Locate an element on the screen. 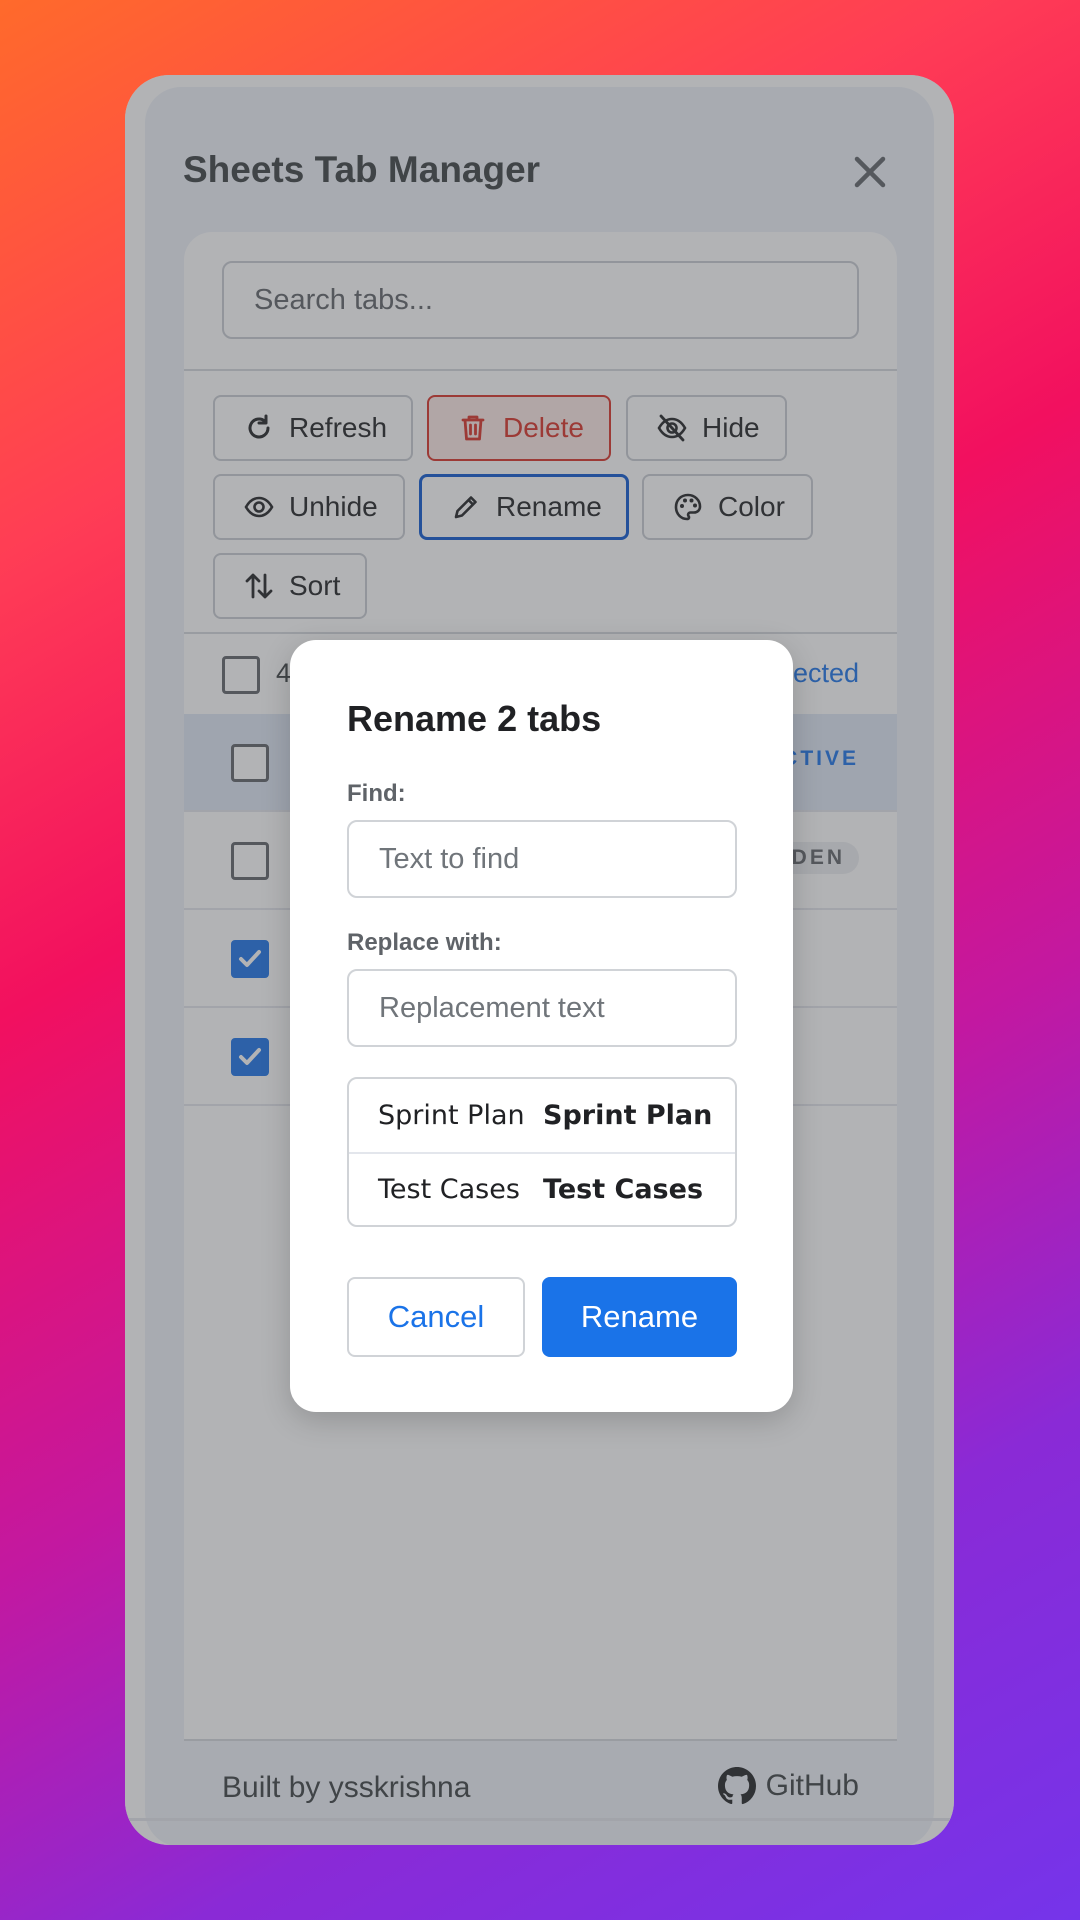 This screenshot has height=1920, width=1080. preview-row: Test Cases Test Cases is located at coordinates (542, 1188).